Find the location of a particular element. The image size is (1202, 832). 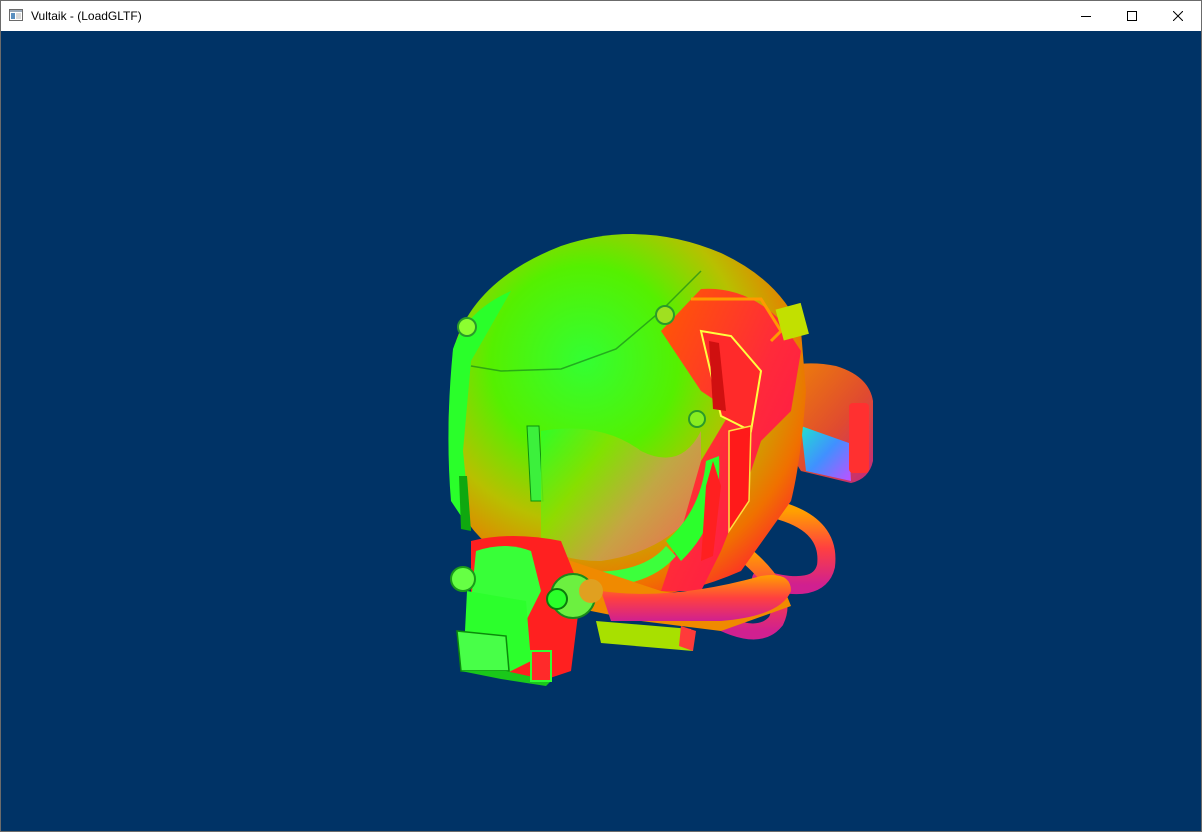

close-button is located at coordinates (1178, 16).